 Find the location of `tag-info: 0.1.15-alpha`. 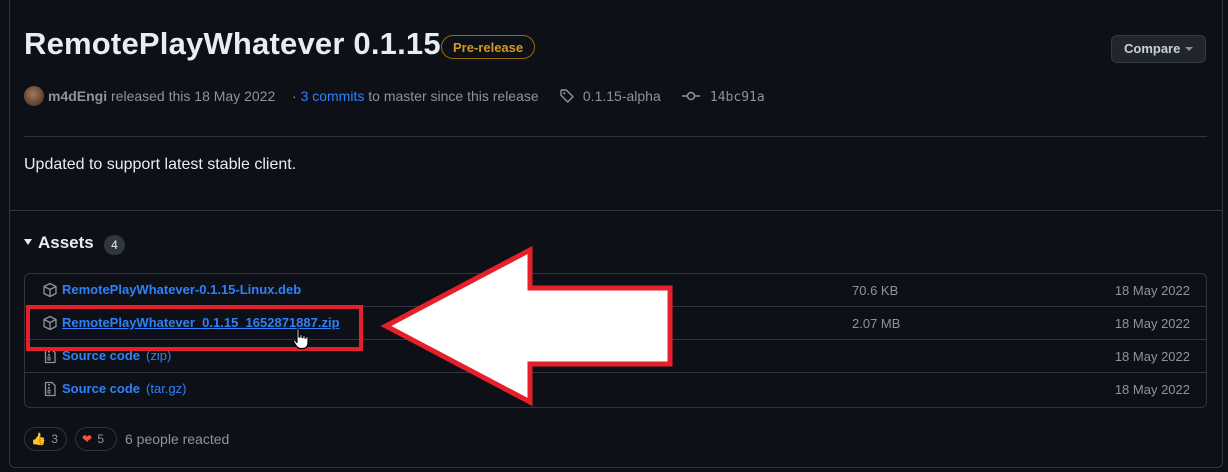

tag-info: 0.1.15-alpha is located at coordinates (610, 96).